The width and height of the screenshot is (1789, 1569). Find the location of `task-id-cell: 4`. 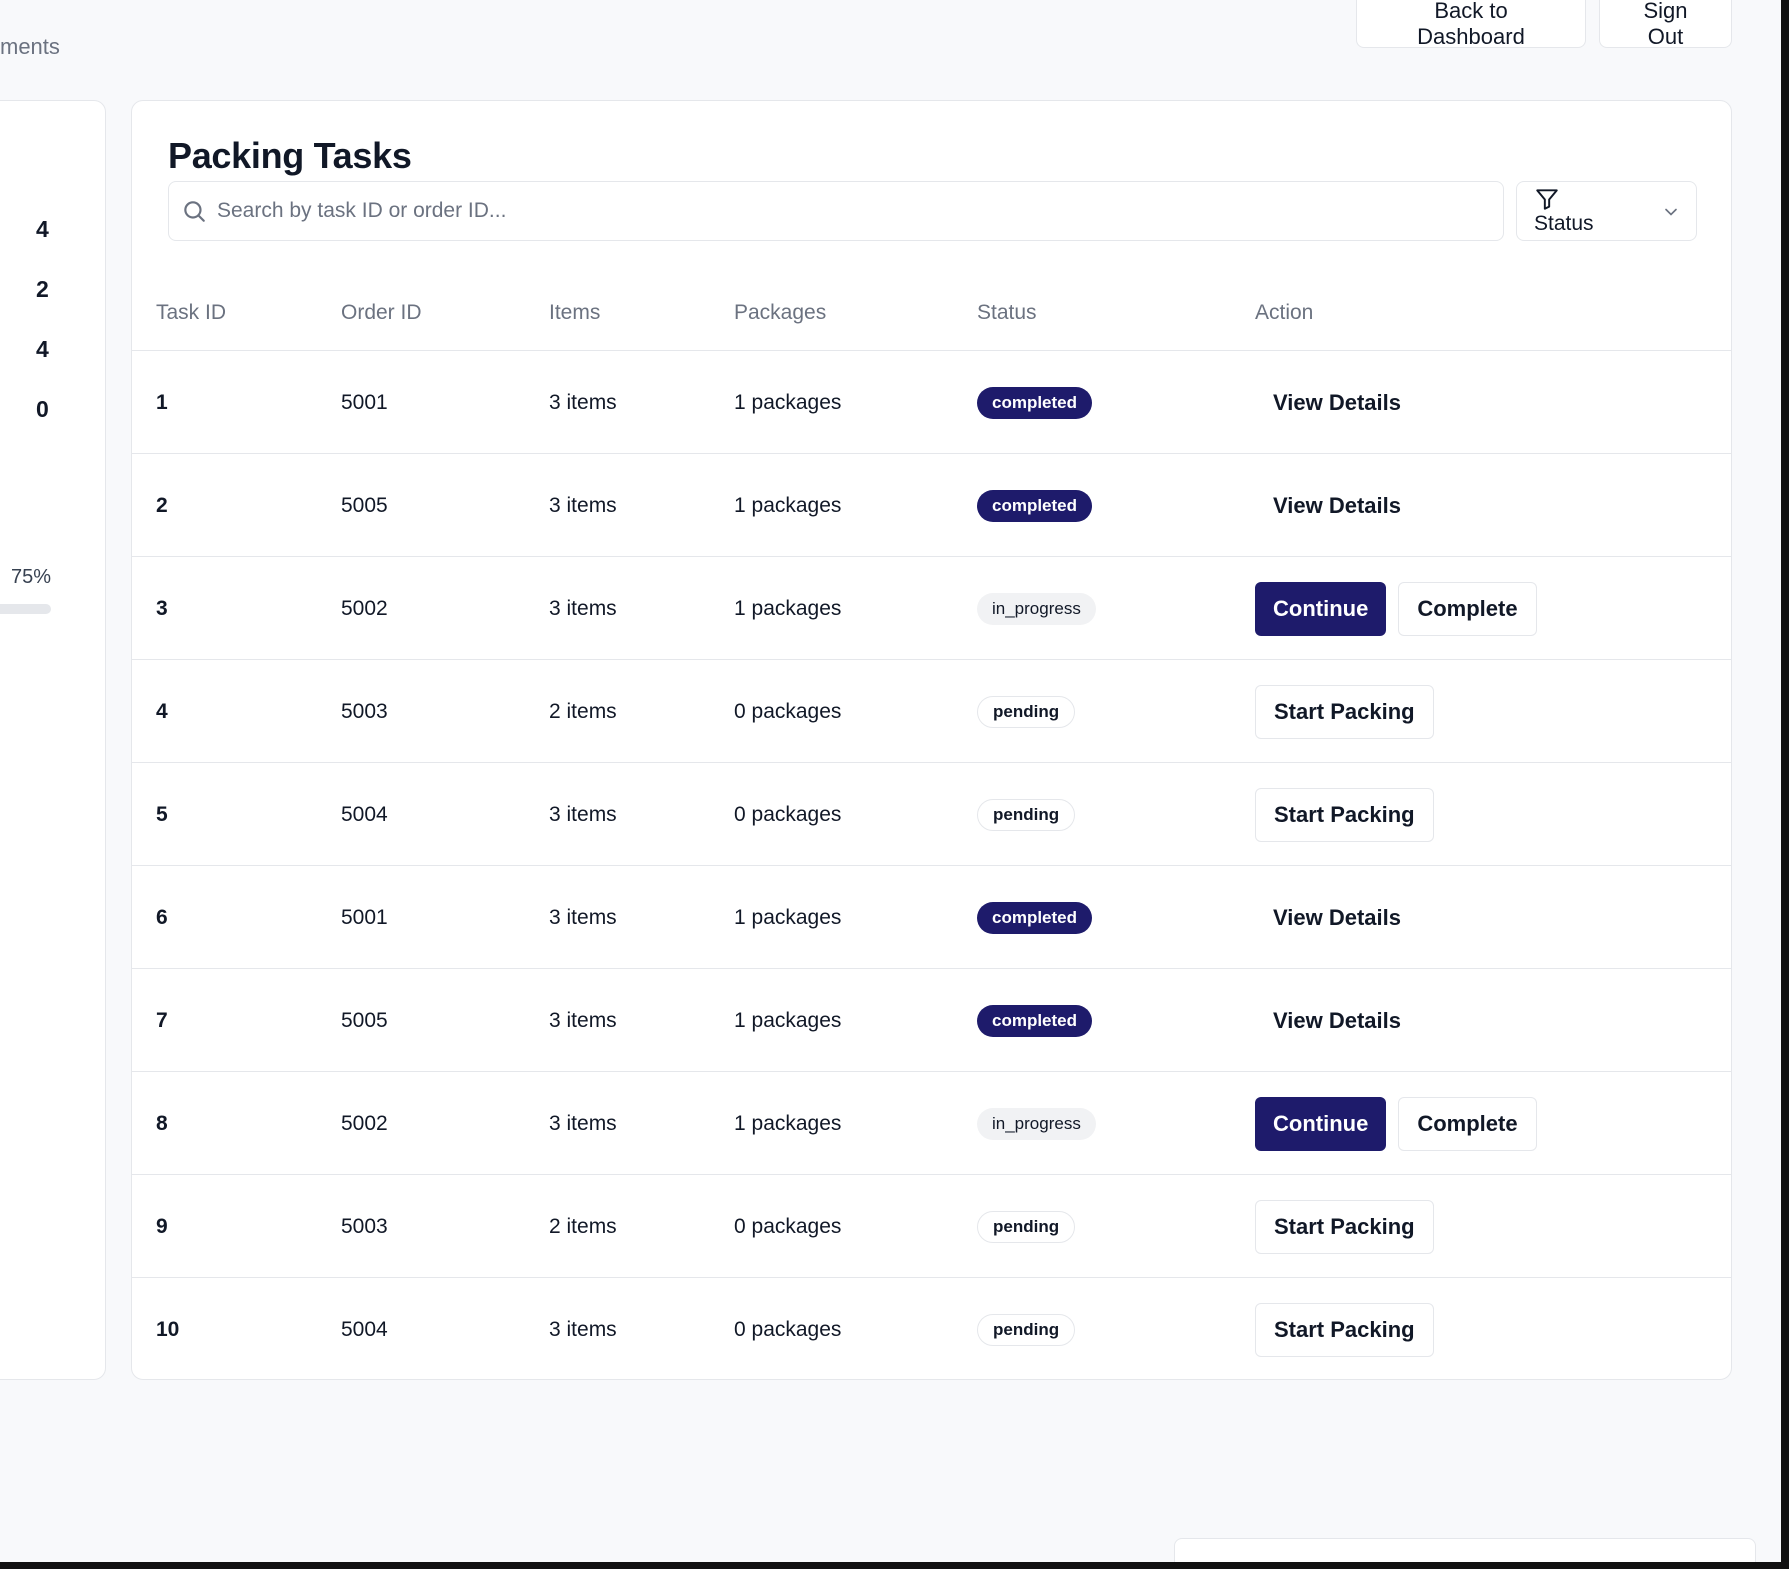

task-id-cell: 4 is located at coordinates (162, 711).